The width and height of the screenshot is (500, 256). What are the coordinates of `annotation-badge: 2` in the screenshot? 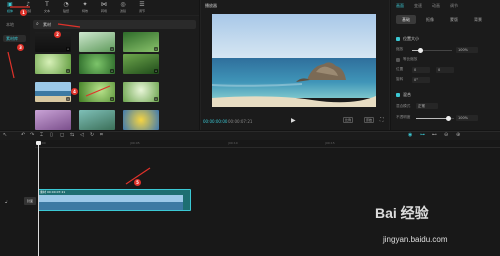 It's located at (57, 34).